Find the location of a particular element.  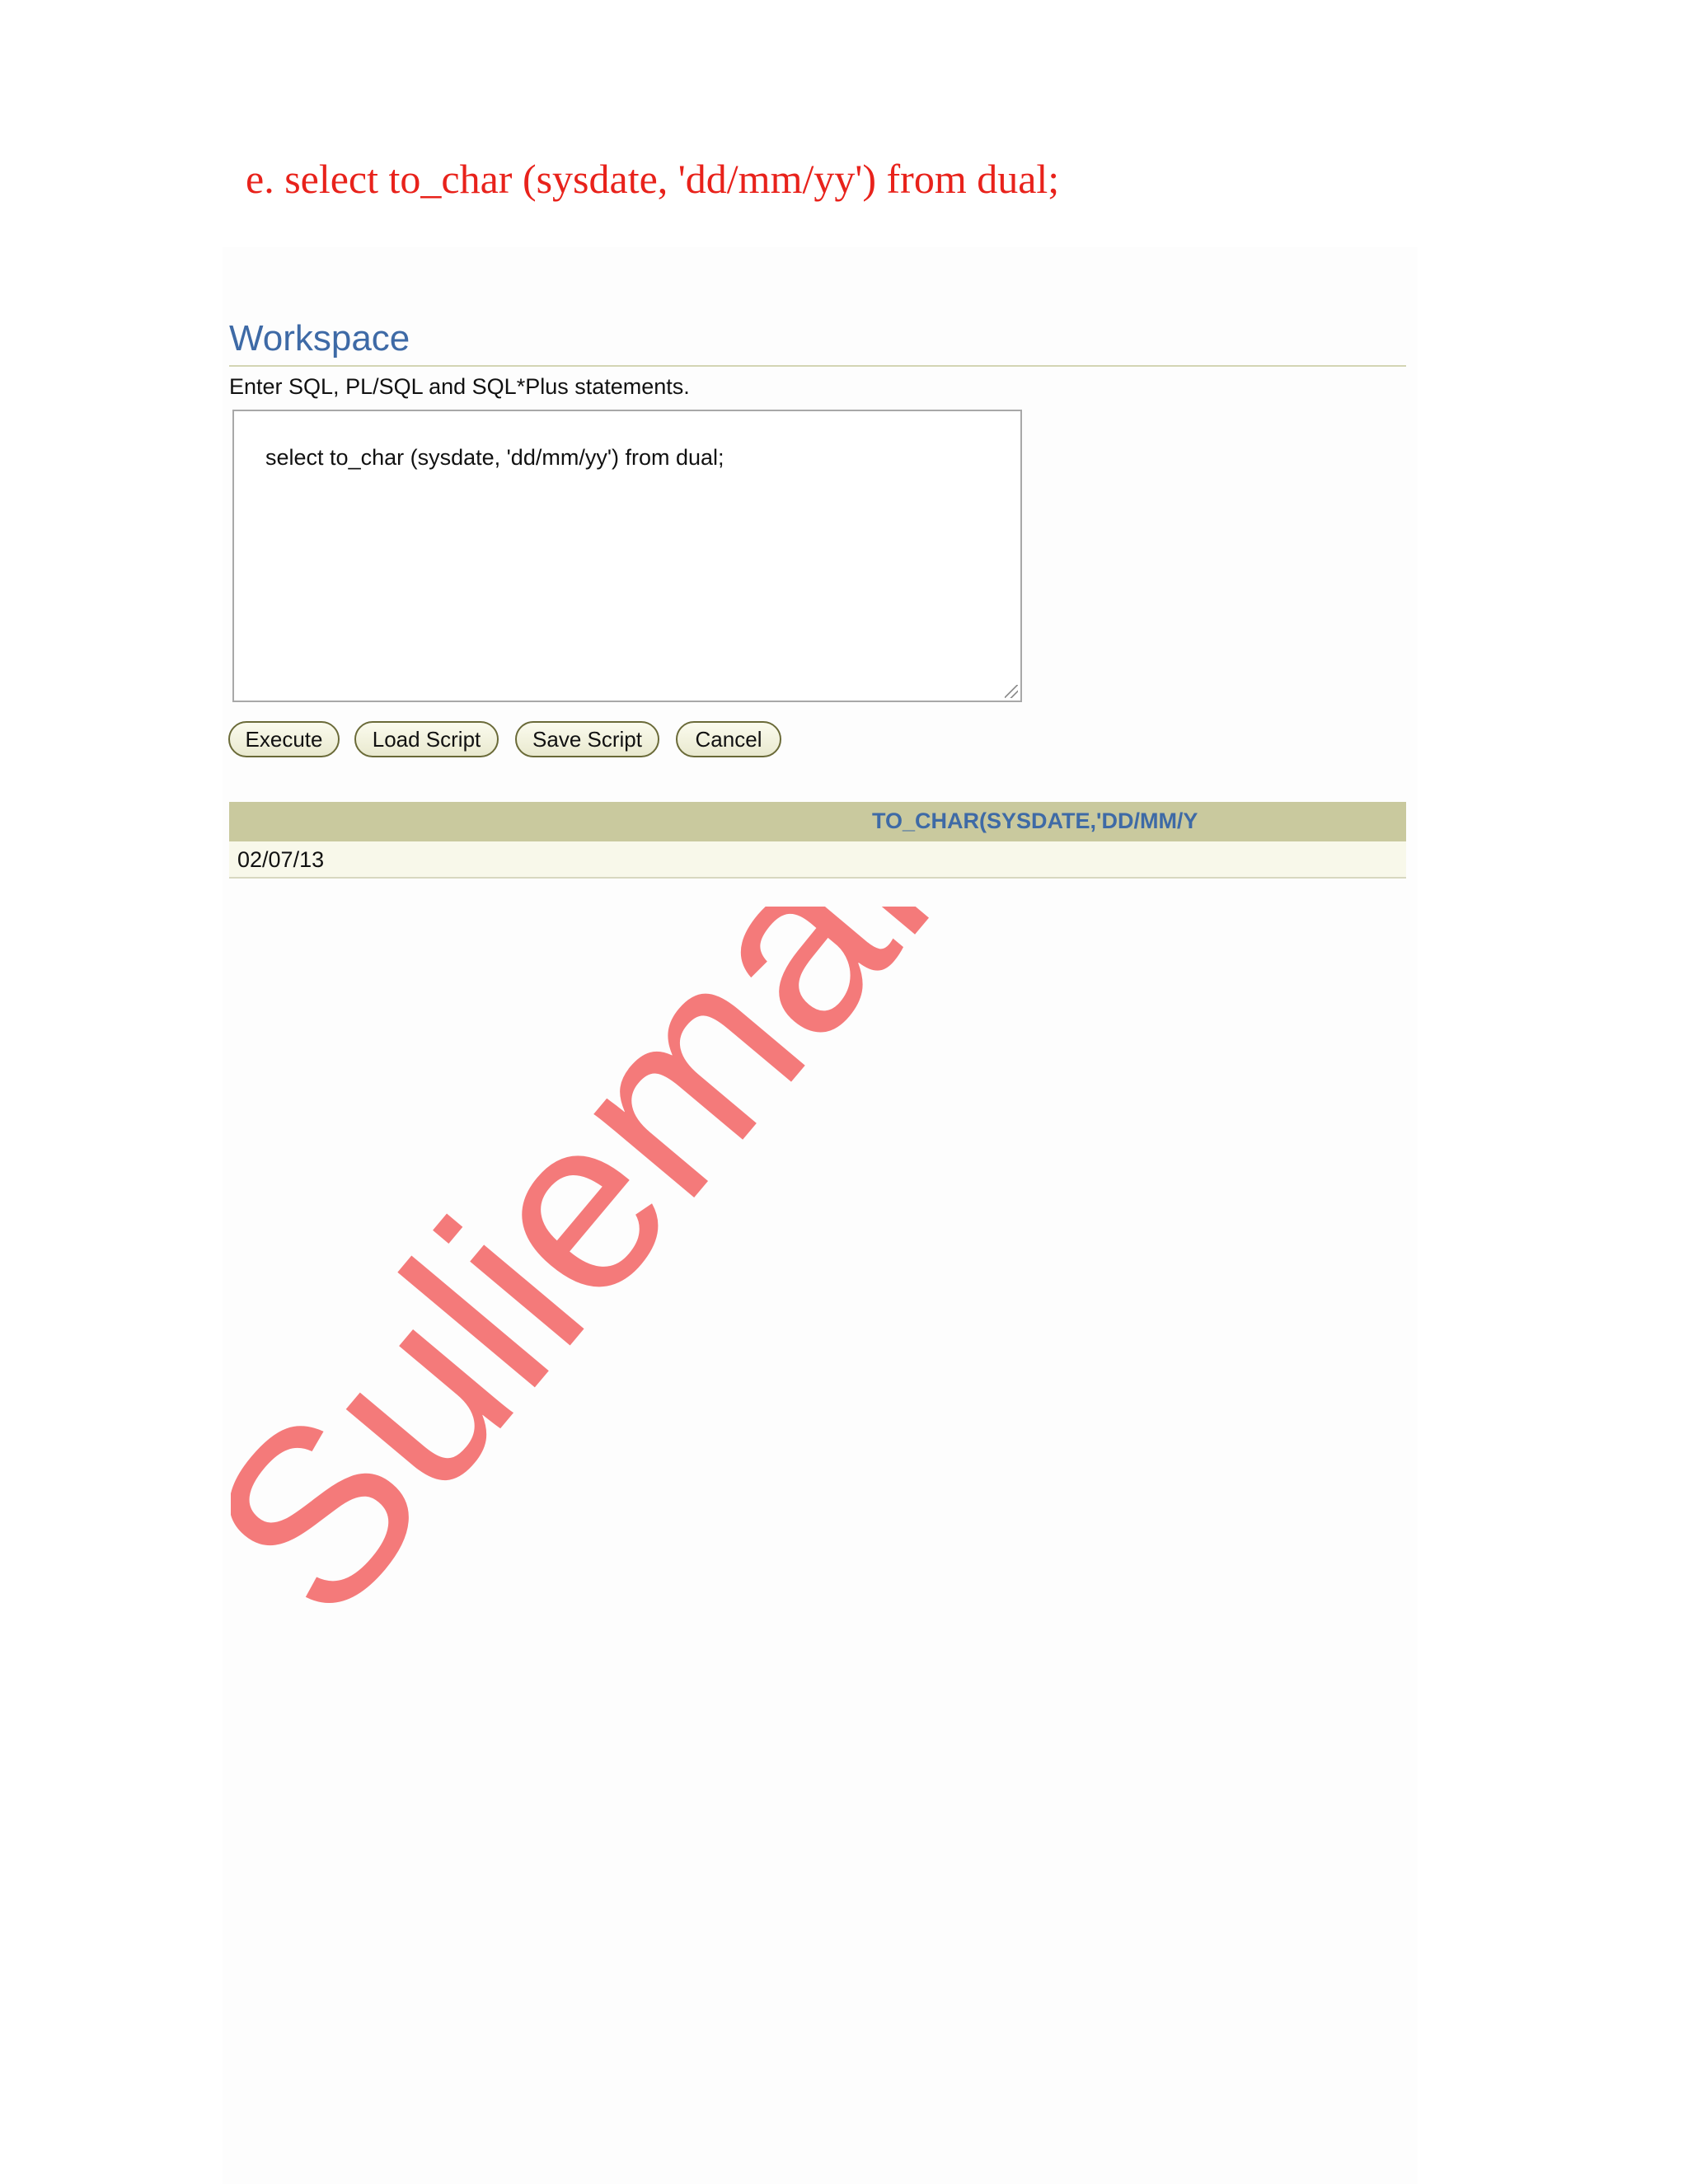

column-header: TO_CHAR(SYSDATE,'DD/MM/Y is located at coordinates (1035, 821).